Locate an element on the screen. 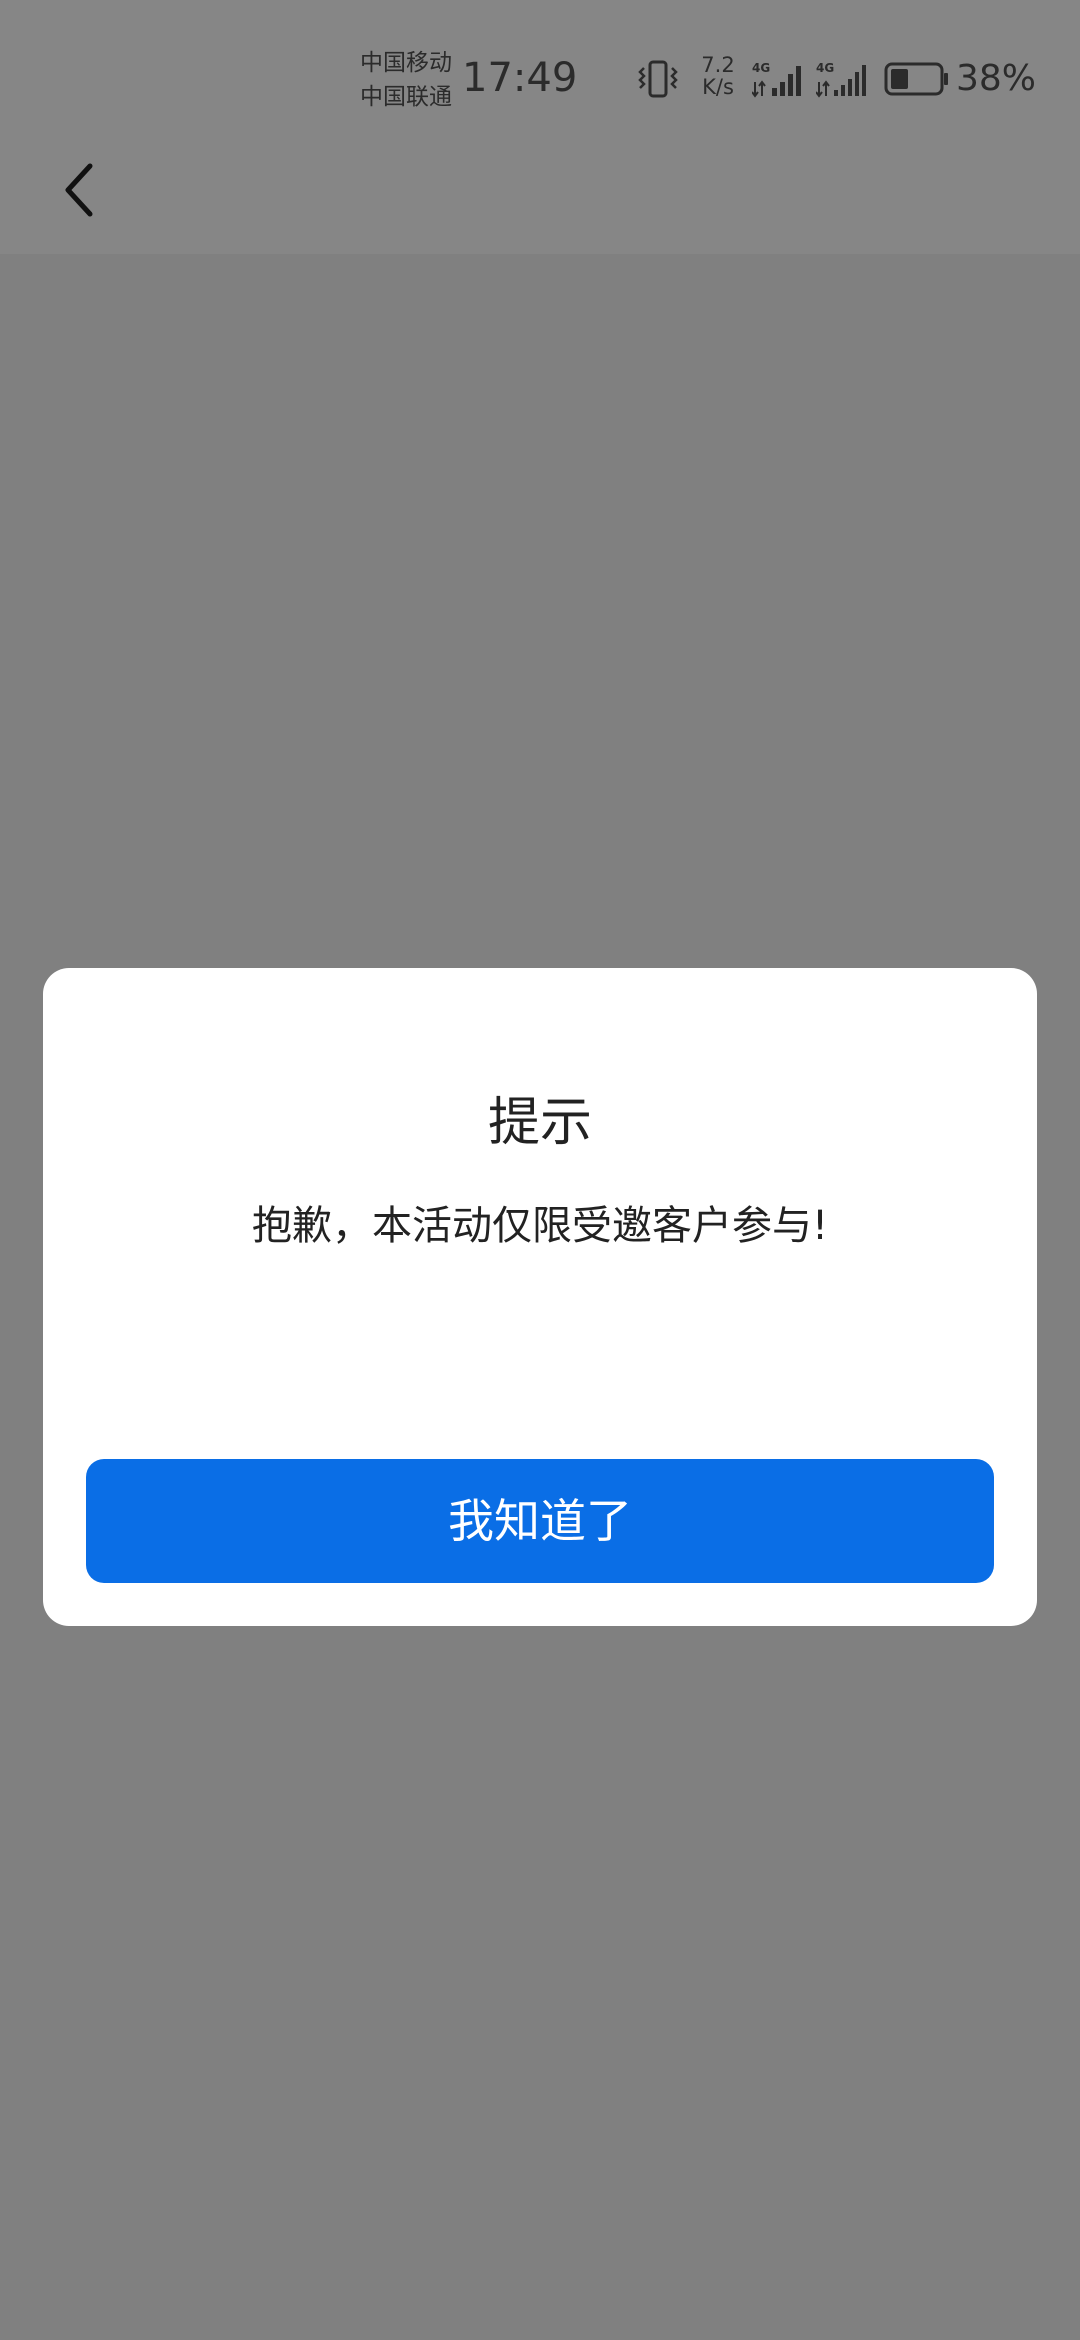 The width and height of the screenshot is (1080, 2340). carrier-1-label: 中国移动 is located at coordinates (406, 63).